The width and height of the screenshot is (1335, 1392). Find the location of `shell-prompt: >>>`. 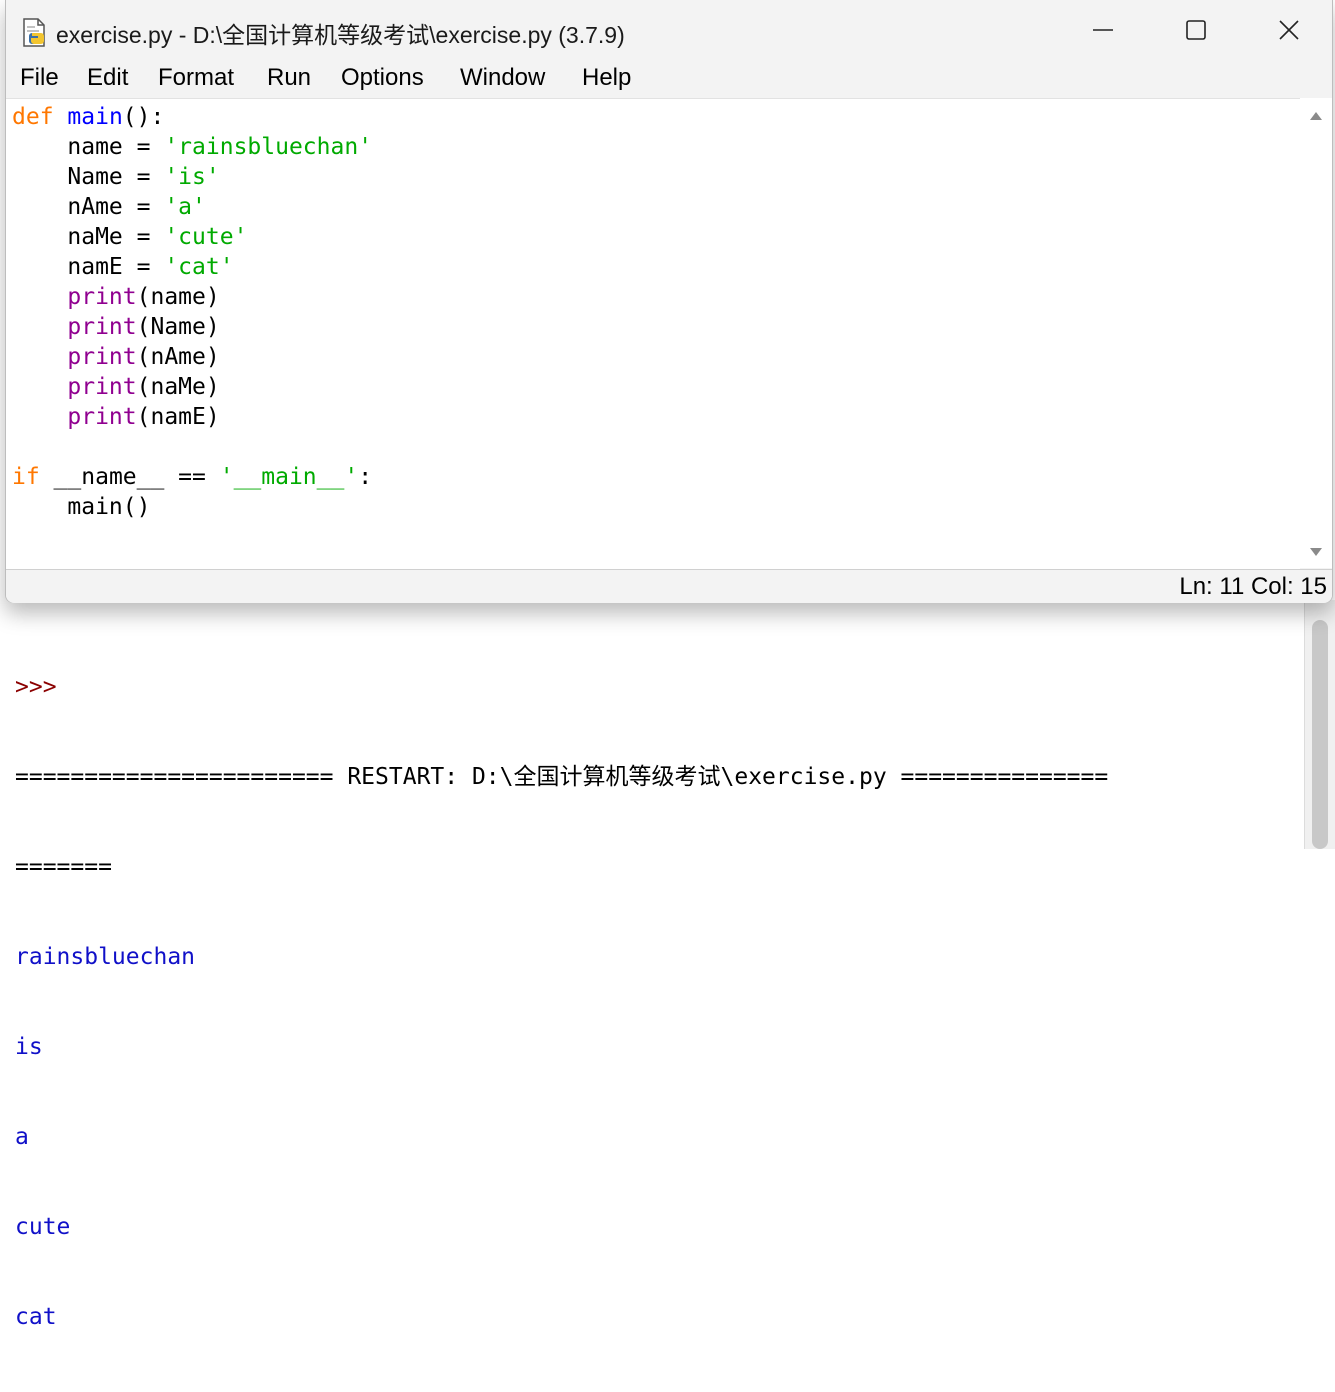

shell-prompt: >>> is located at coordinates (36, 687).